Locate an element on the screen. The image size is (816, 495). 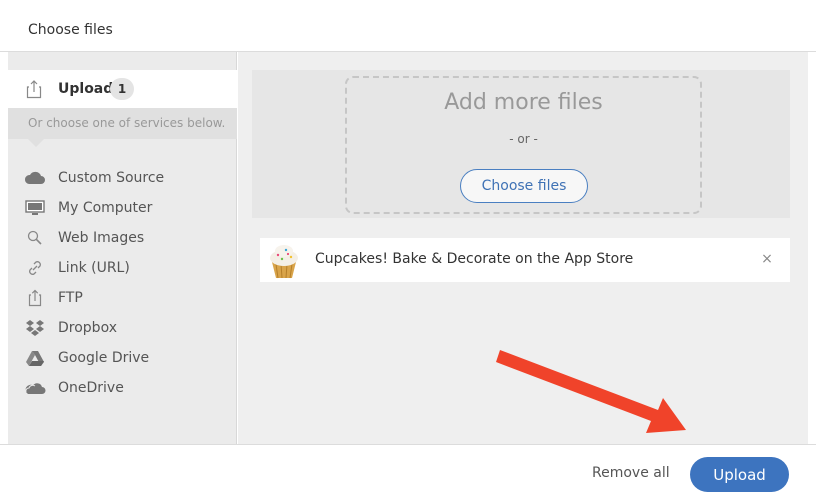
service-label: OneDrive is located at coordinates (91, 388).